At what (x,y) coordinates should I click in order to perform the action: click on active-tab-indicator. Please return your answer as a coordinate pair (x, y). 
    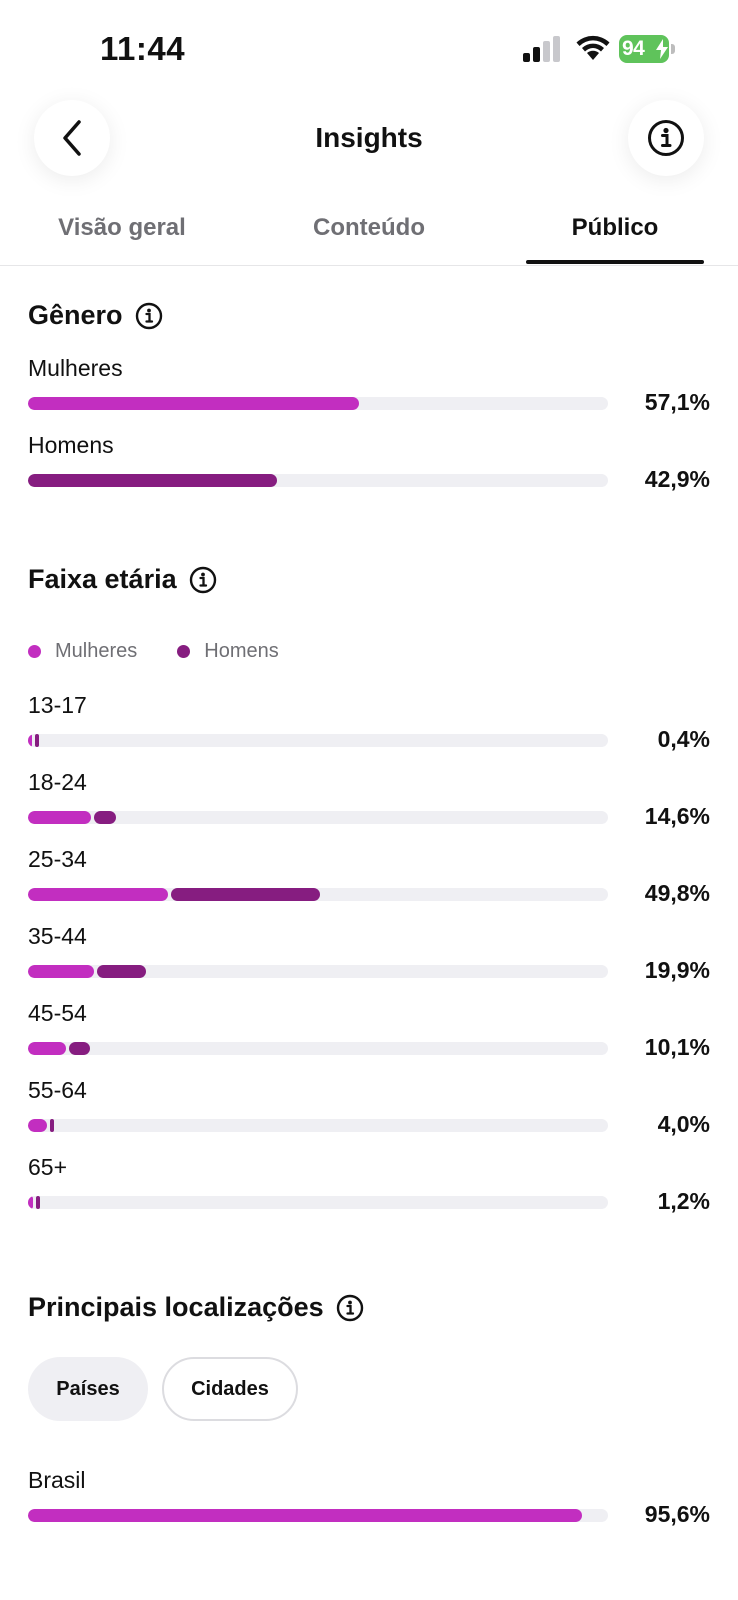
    Looking at the image, I should click on (615, 262).